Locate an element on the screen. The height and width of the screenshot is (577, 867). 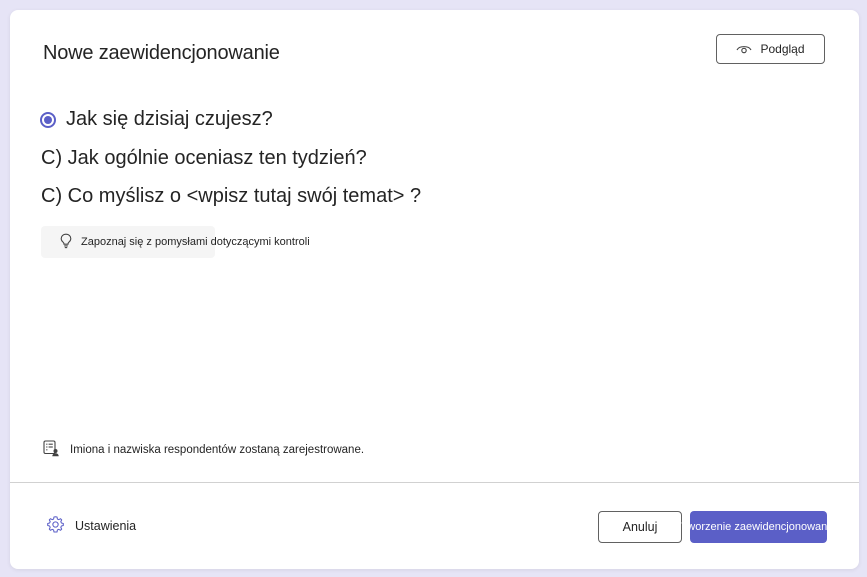
lightbulb-icon is located at coordinates (70, 242).